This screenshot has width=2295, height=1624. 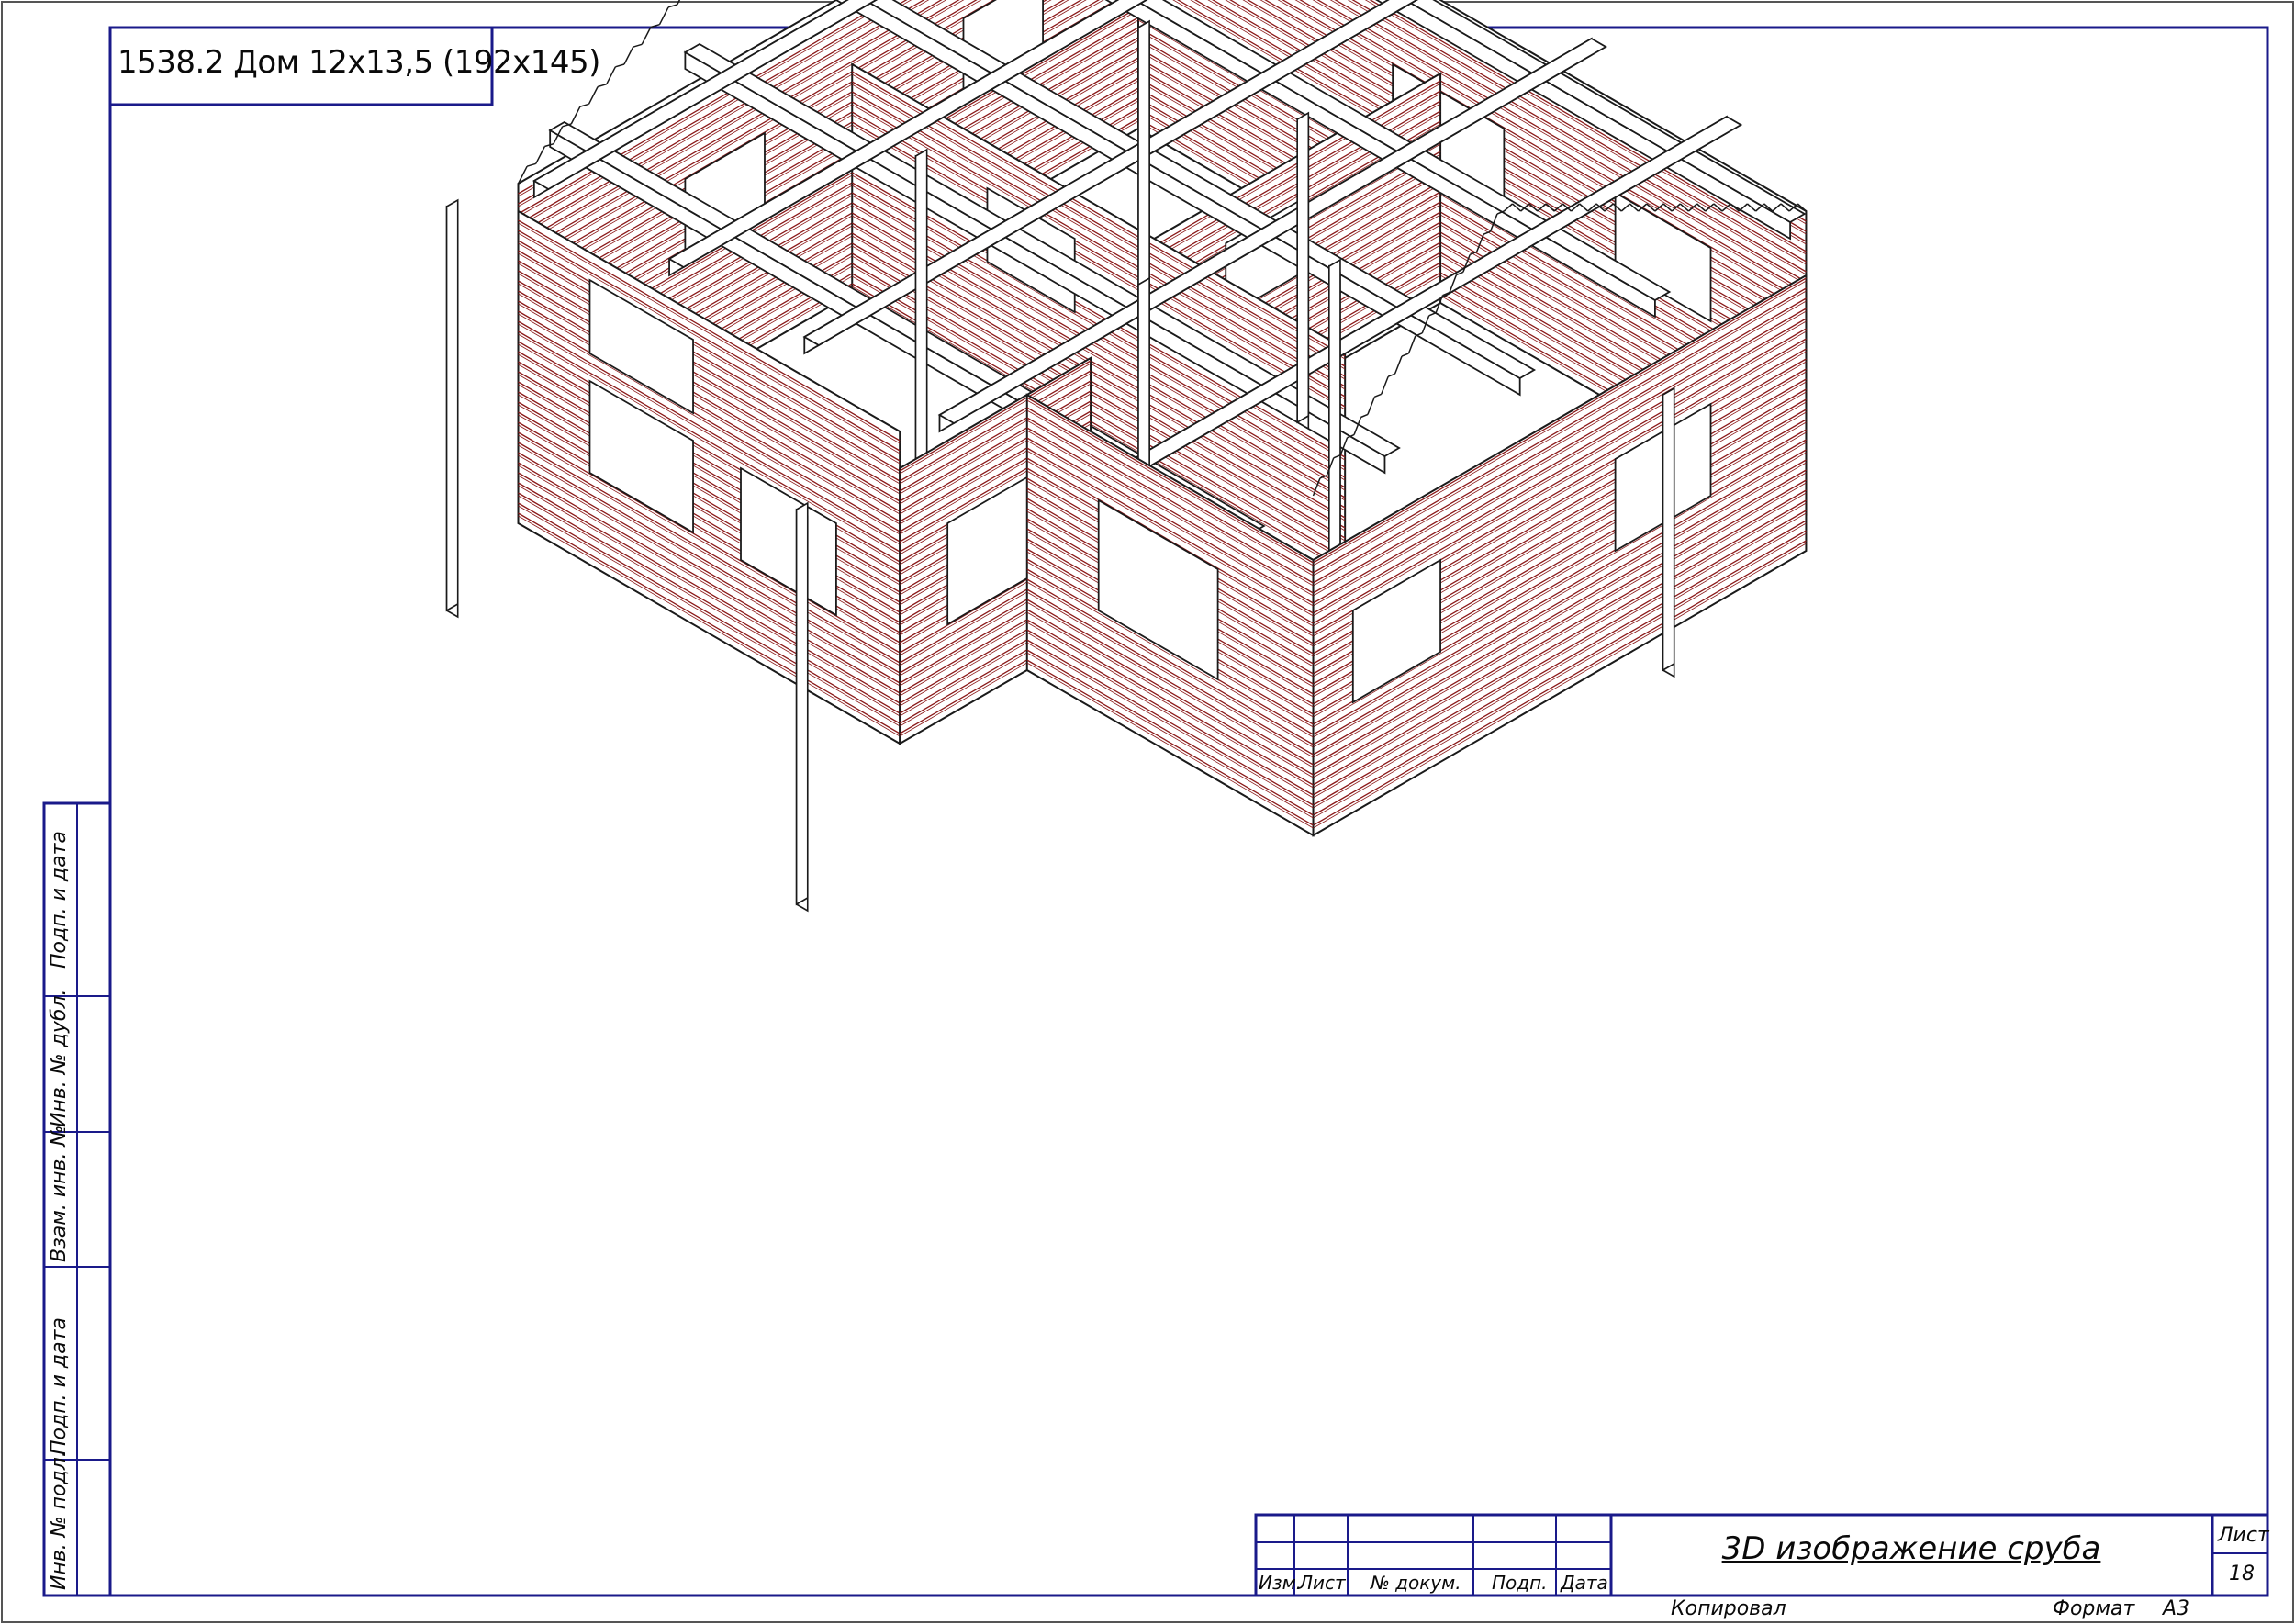 I want to click on porch-post-right-side, so click(x=1668, y=529).